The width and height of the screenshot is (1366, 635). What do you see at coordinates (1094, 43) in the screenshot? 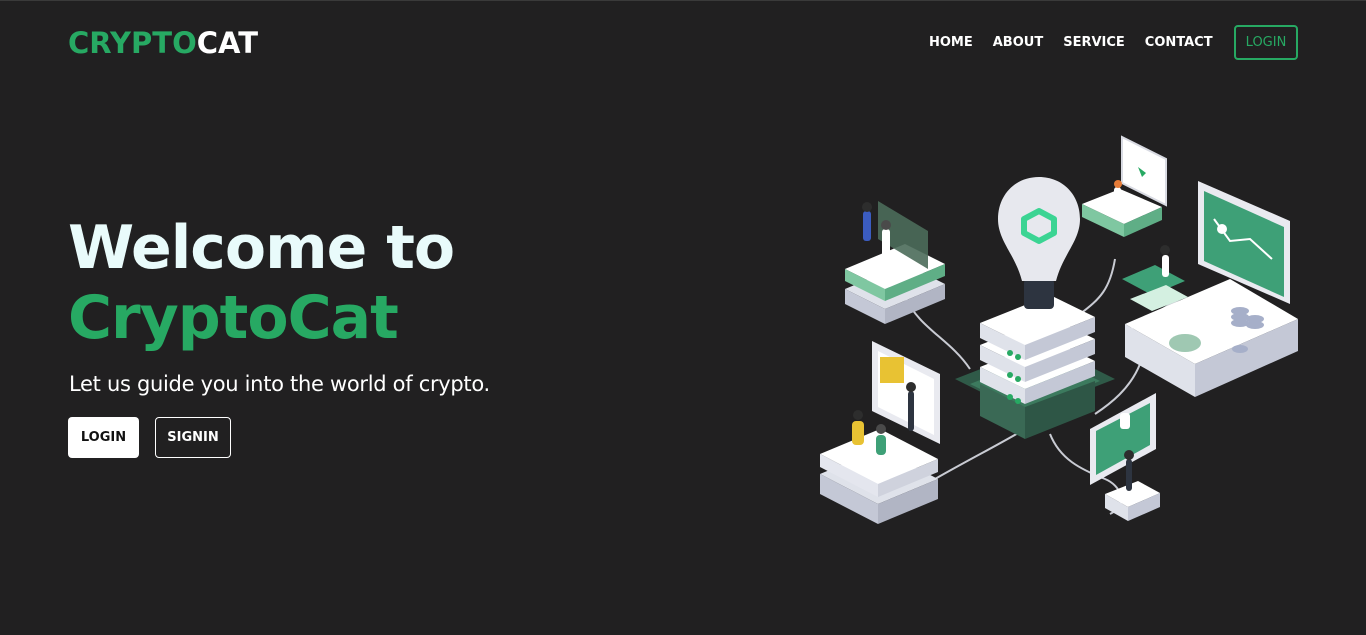
I see `nav-link-service: SERVICE` at bounding box center [1094, 43].